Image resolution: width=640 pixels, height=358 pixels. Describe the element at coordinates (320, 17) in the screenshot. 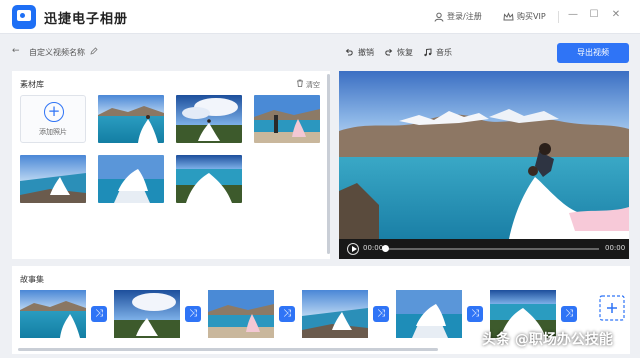

I see `title-bar: 迅捷电子相册 登录/注册 购买VIP — ☐ ✕` at that location.